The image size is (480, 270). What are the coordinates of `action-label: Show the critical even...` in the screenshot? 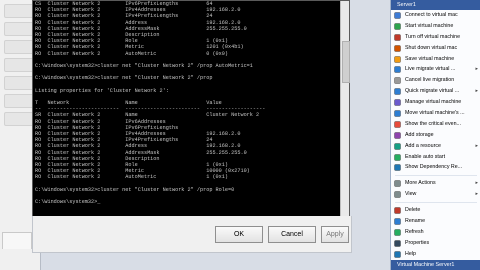 It's located at (433, 123).